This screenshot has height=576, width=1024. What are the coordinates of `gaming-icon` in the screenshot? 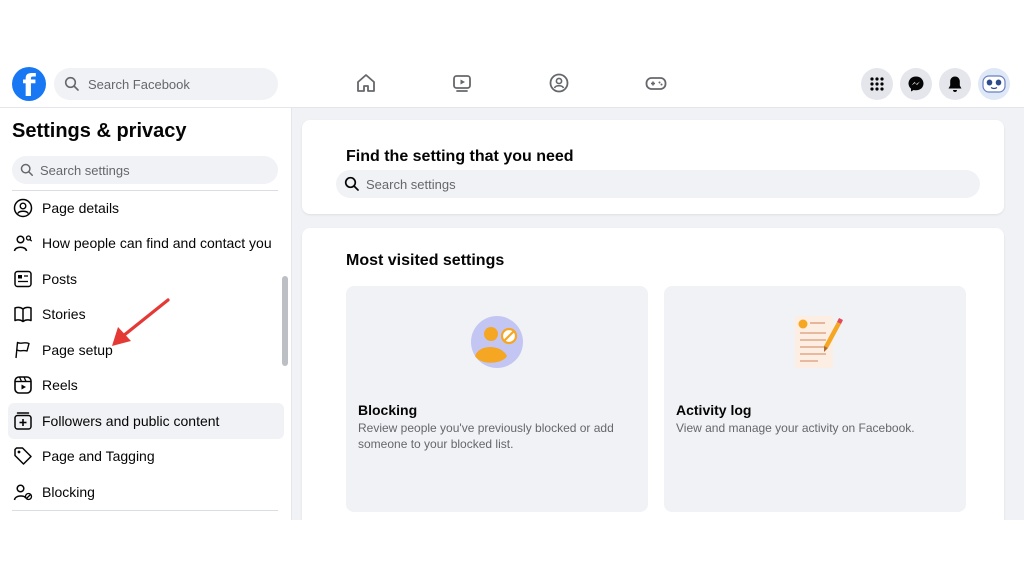 It's located at (656, 83).